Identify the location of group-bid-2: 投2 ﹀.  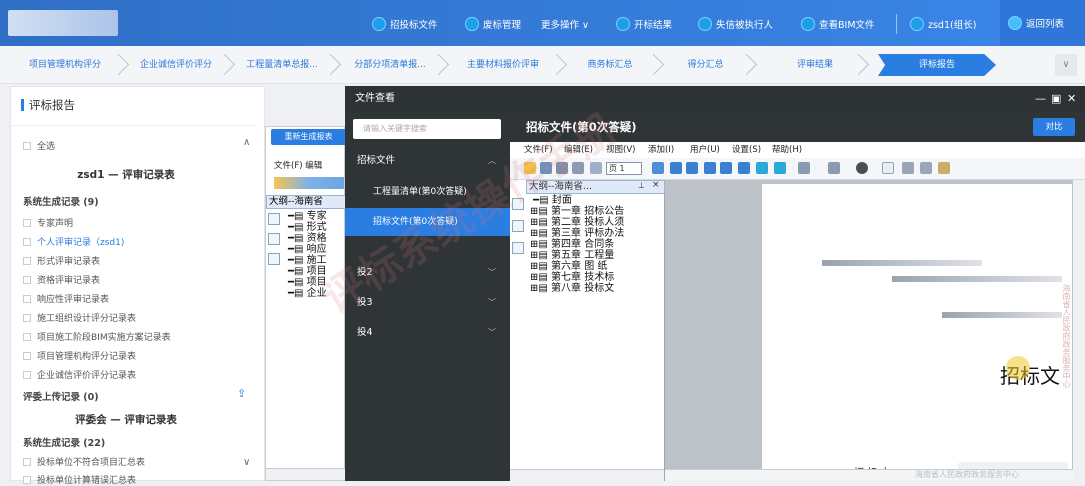
(427, 273).